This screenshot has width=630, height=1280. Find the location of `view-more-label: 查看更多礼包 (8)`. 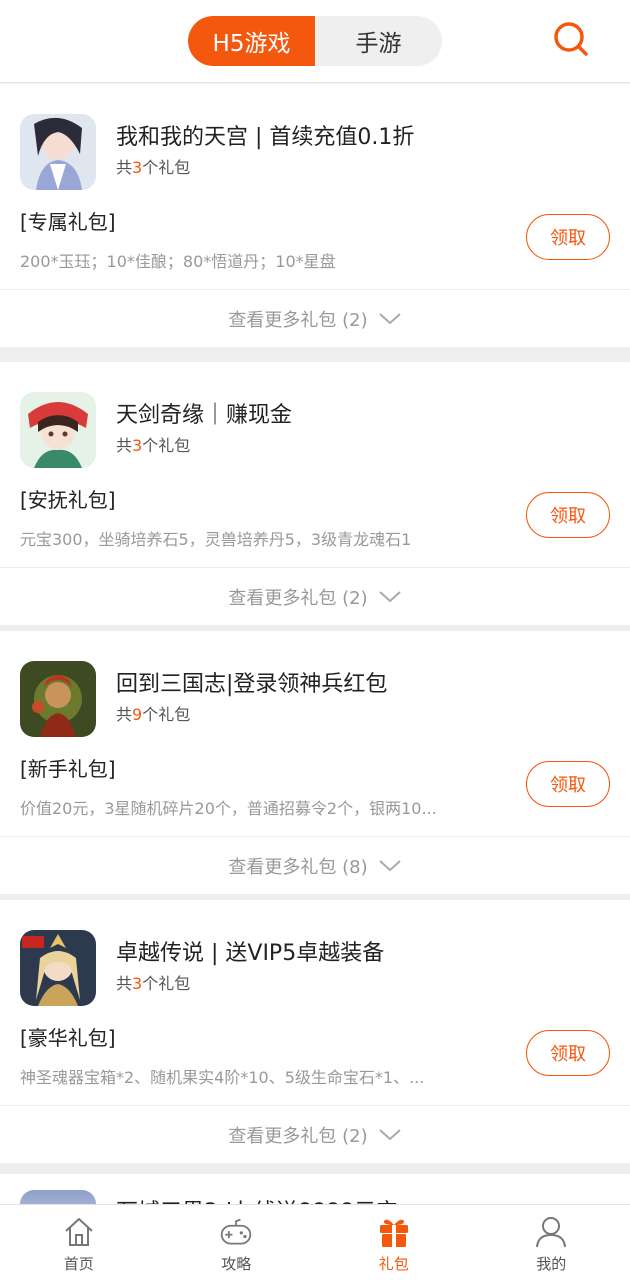

view-more-label: 查看更多礼包 (8) is located at coordinates (298, 867).